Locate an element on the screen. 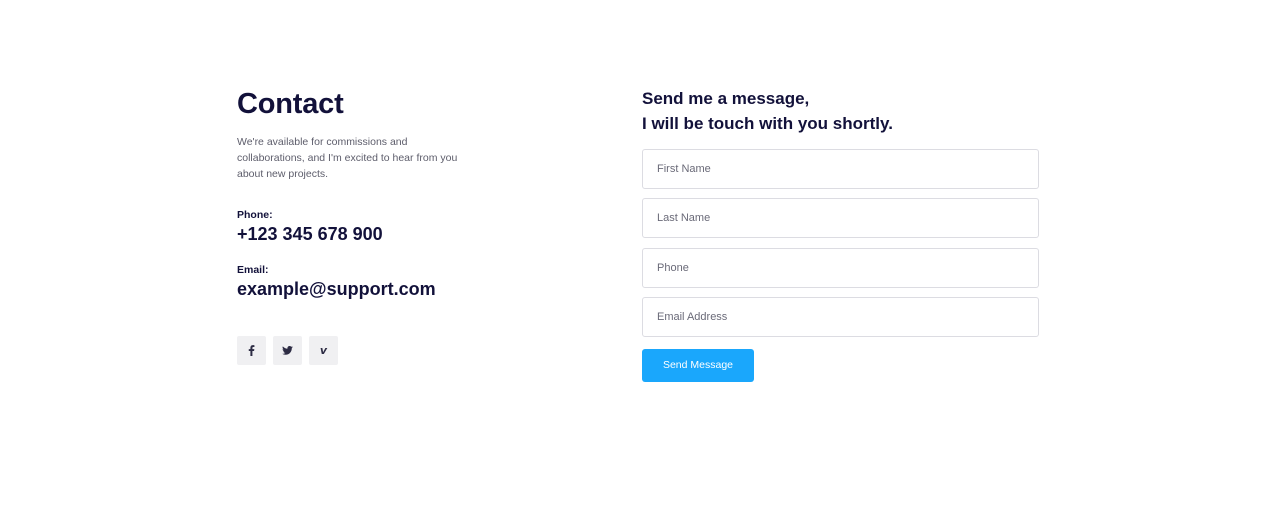  email-label: Email: is located at coordinates (253, 270).